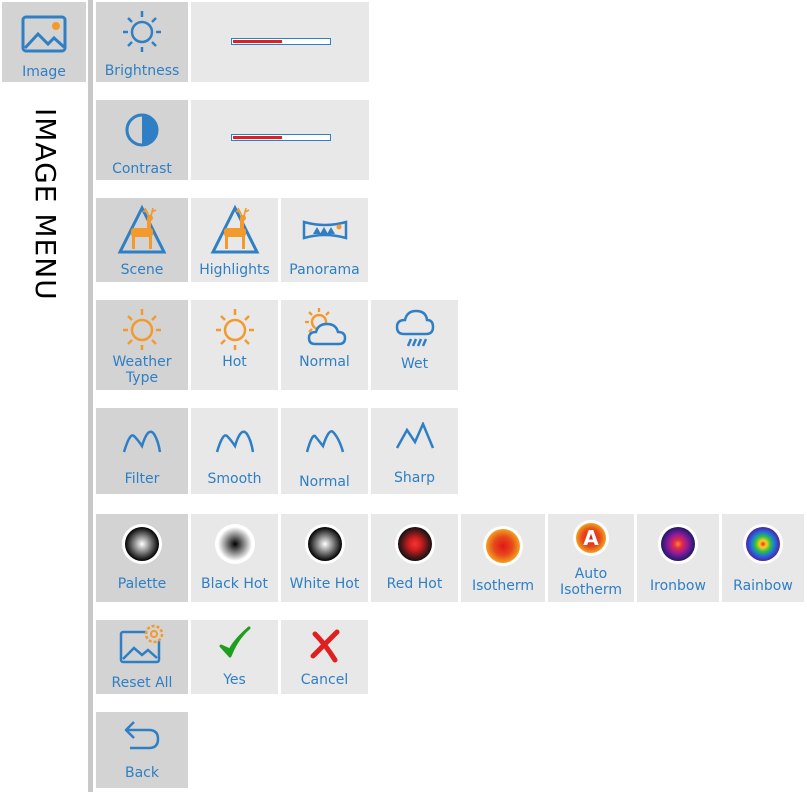 This screenshot has height=792, width=807. I want to click on scene-label: Scene, so click(142, 270).